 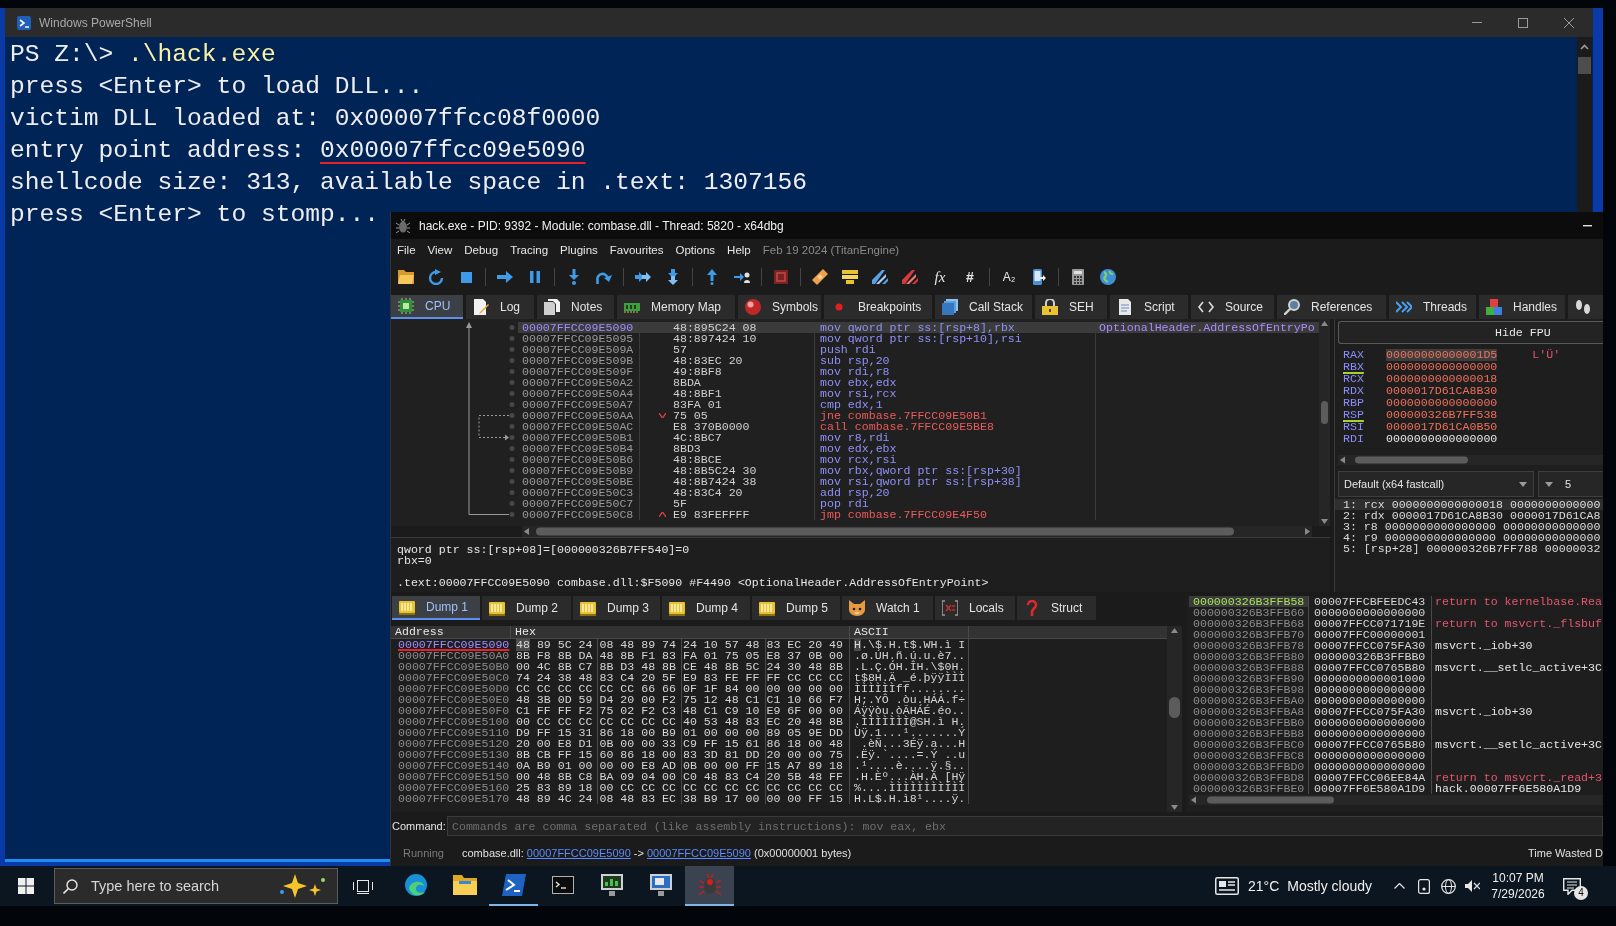 I want to click on register-value: 0000017D61CA8B30, so click(x=1442, y=391).